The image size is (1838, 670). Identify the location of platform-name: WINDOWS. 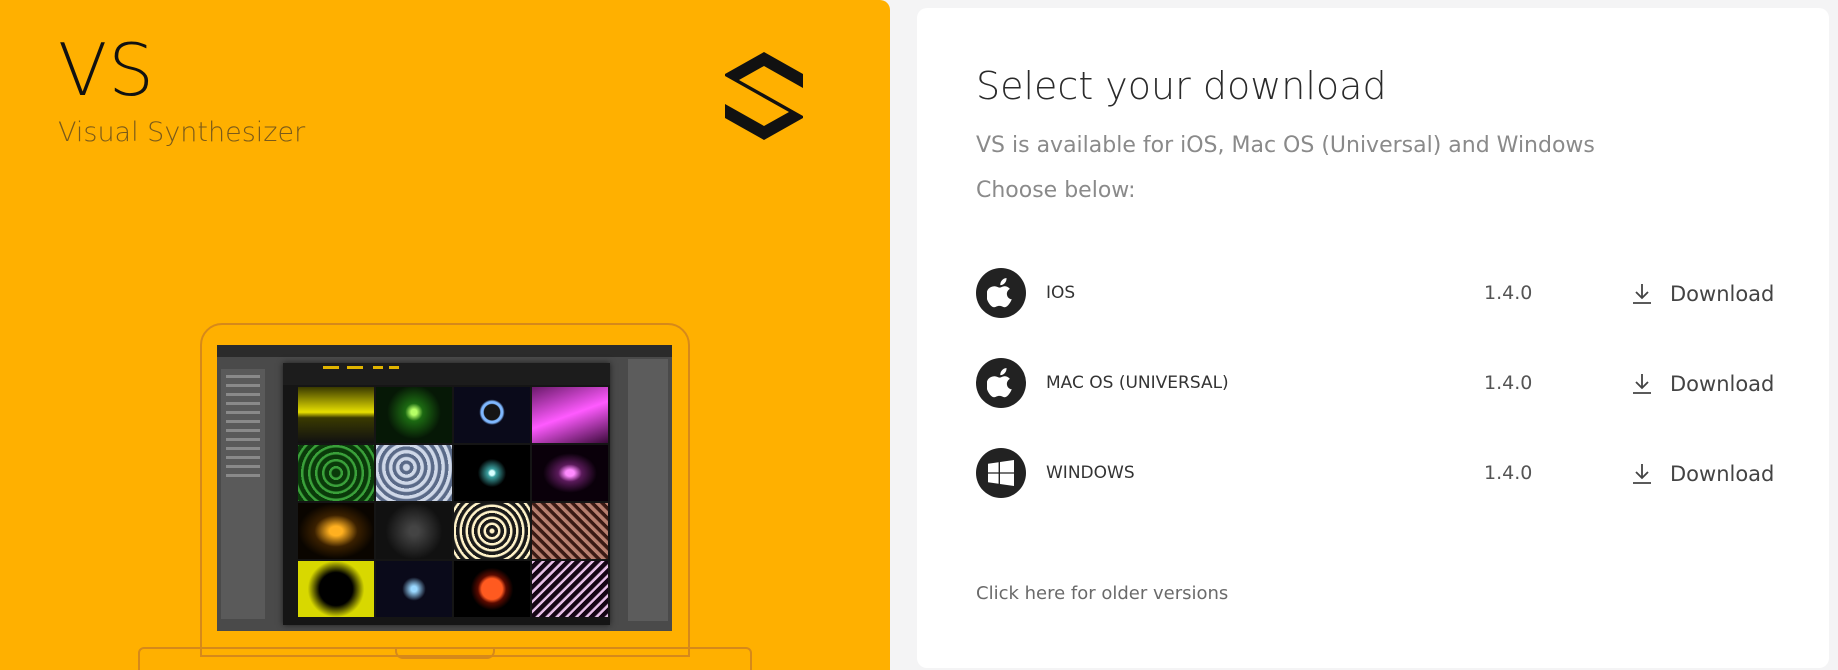
(1090, 473).